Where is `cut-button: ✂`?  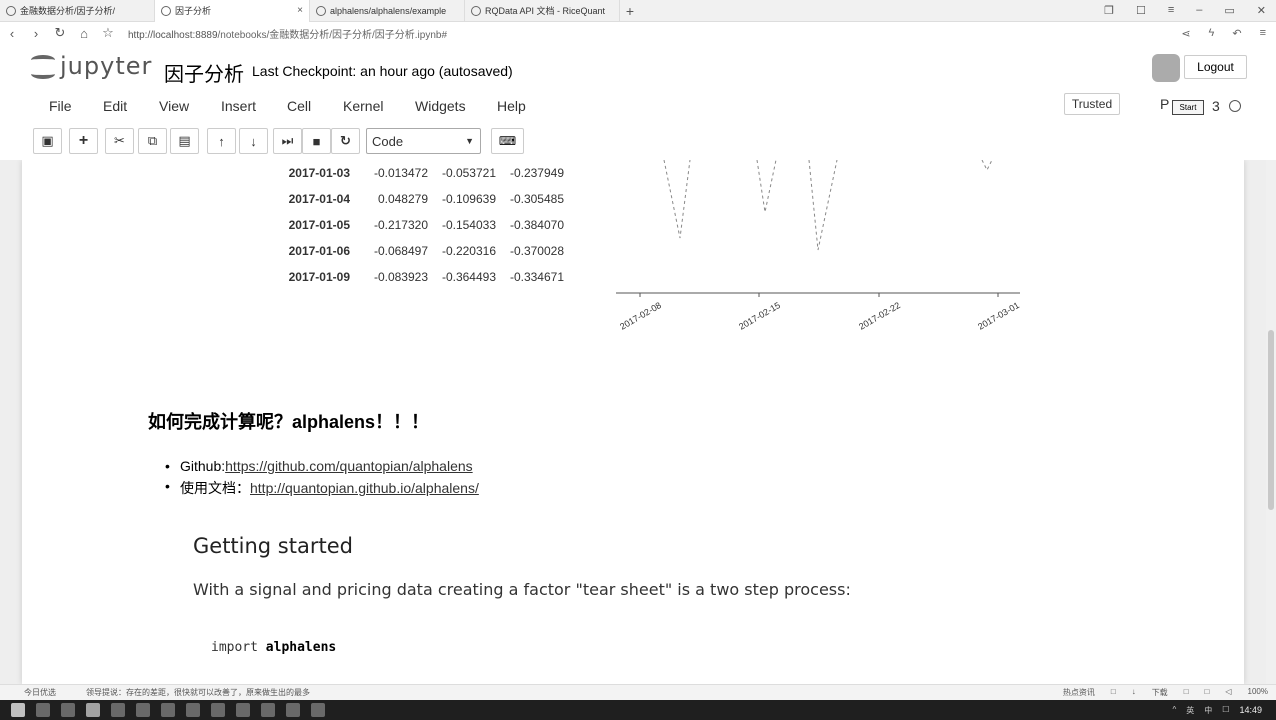 cut-button: ✂ is located at coordinates (119, 141).